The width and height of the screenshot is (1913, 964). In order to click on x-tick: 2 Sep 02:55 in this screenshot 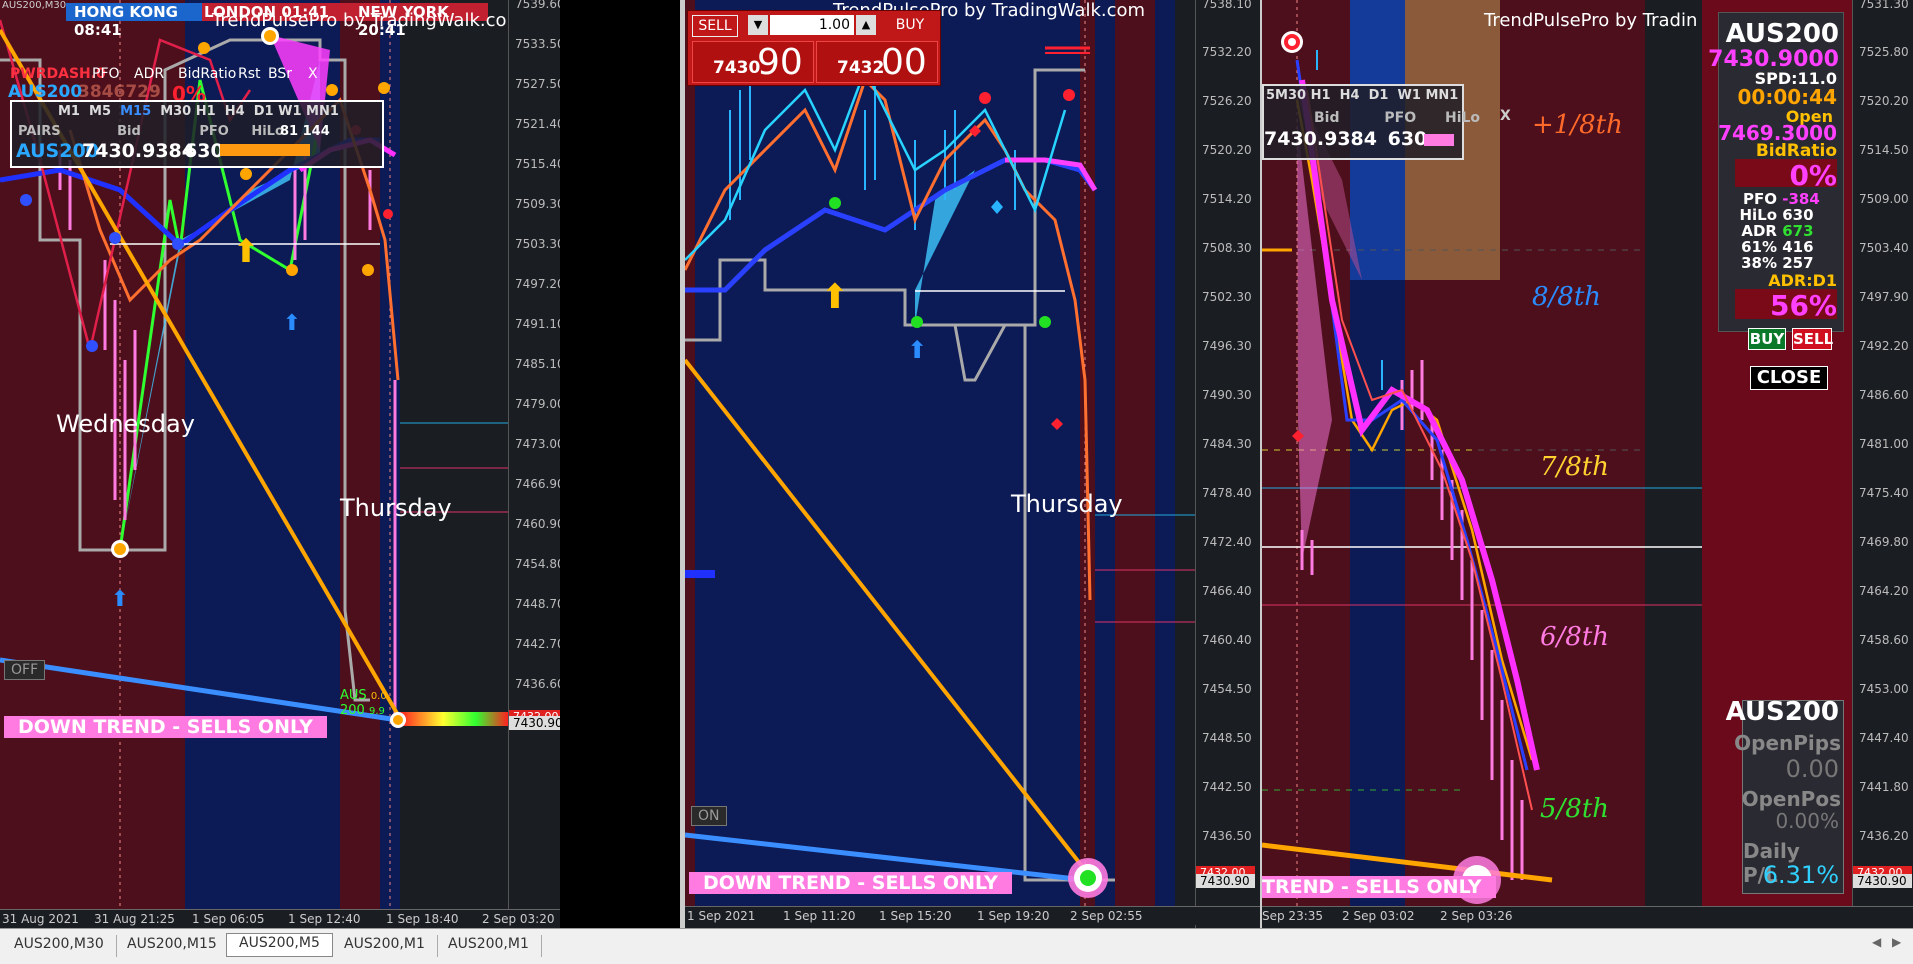, I will do `click(1106, 916)`.